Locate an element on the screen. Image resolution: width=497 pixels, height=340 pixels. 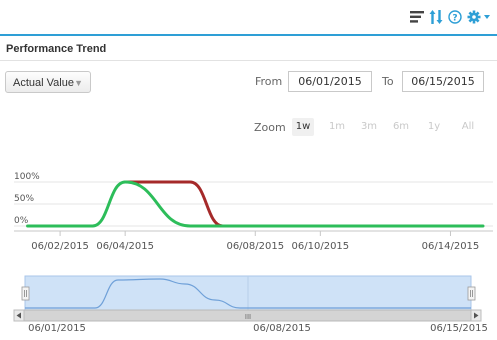
zoom-button-1y: 1y is located at coordinates (434, 127).